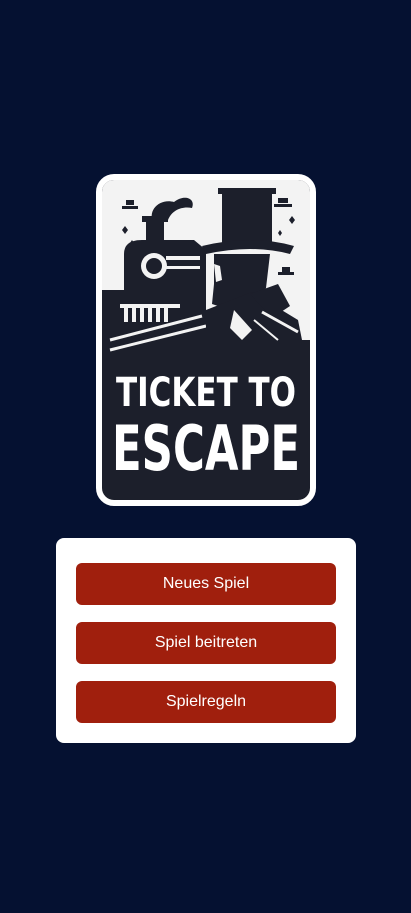  What do you see at coordinates (206, 448) in the screenshot?
I see `logo-title-line-2: ESCAPE` at bounding box center [206, 448].